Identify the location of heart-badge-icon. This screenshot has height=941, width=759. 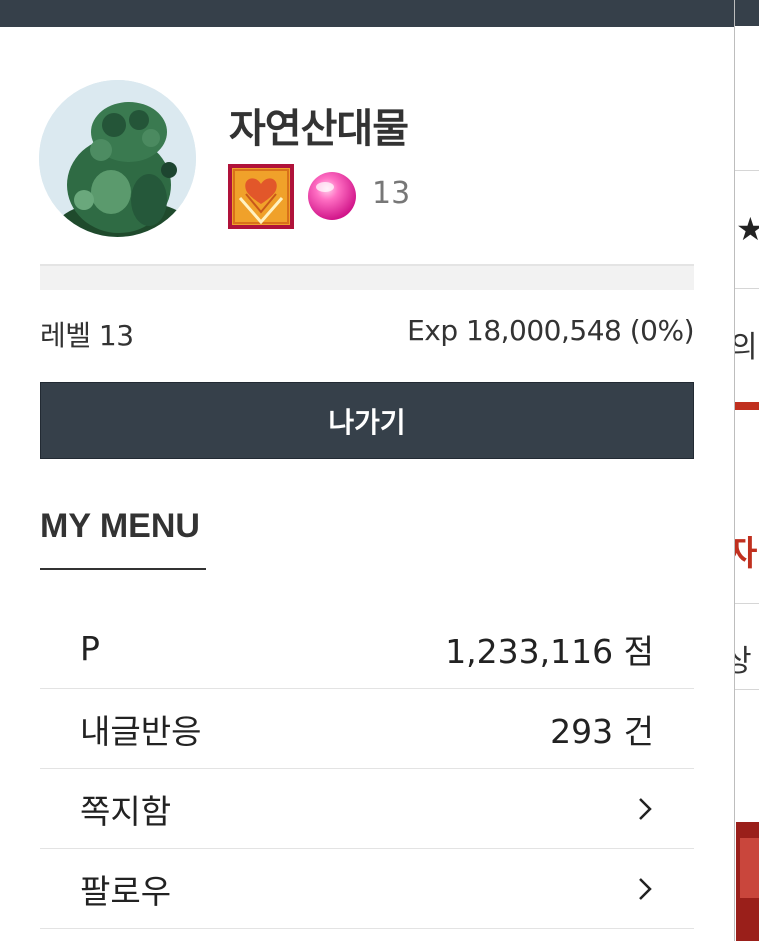
(261, 196).